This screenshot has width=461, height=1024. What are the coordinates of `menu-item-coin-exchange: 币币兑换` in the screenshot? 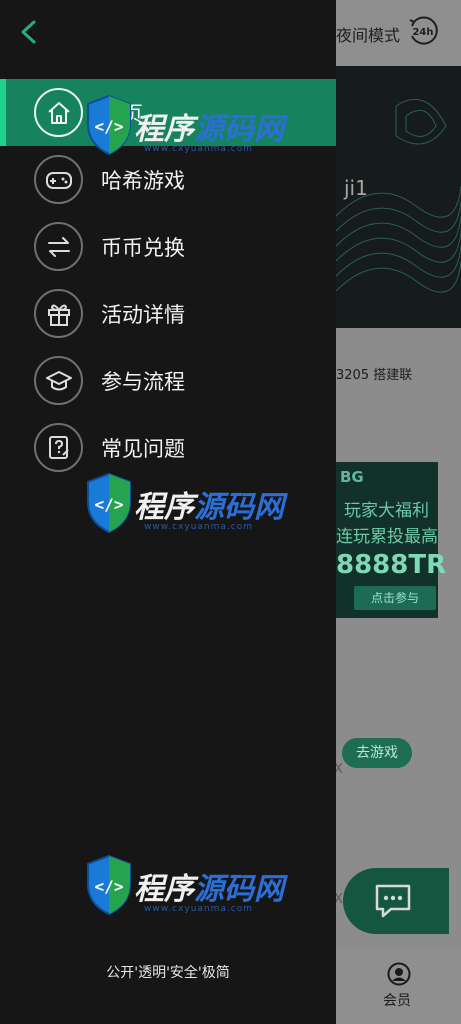 It's located at (168, 246).